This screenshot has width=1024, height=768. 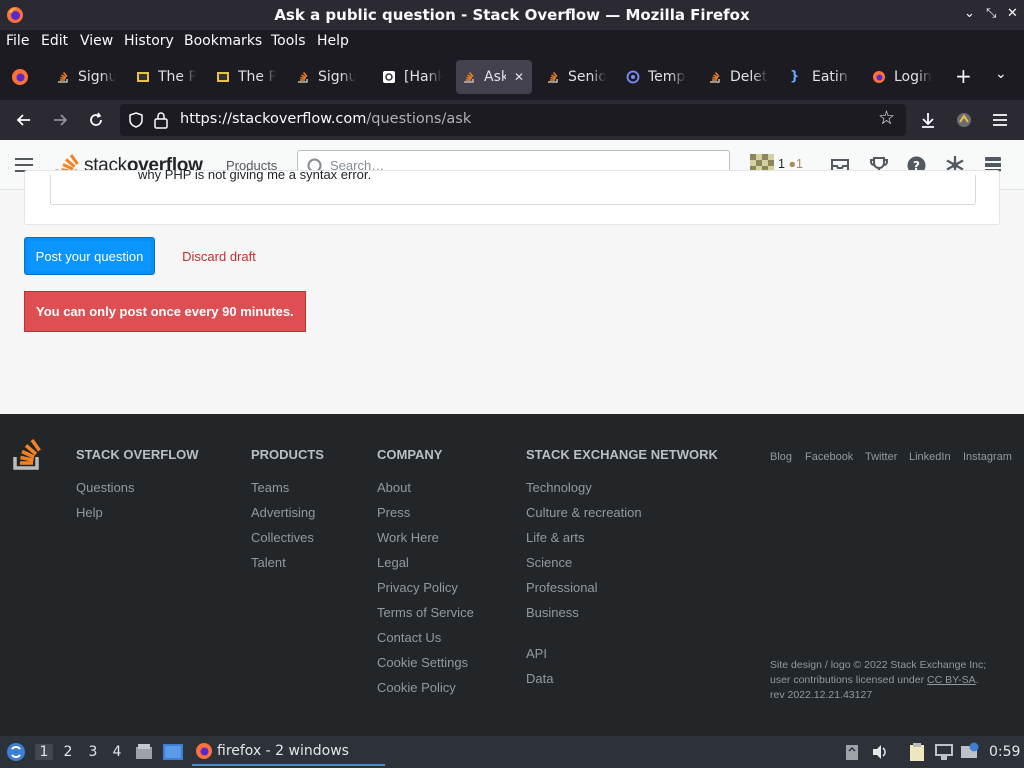 I want to click on footer-social-twitter: Twitter, so click(x=881, y=457).